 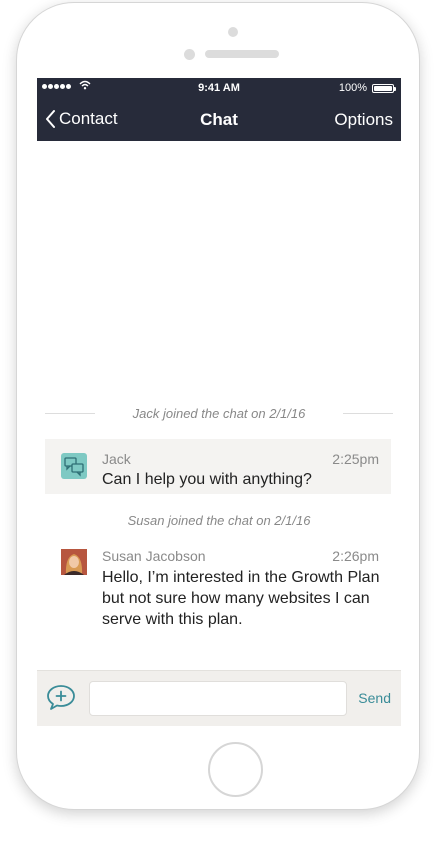 I want to click on send-button: Send, so click(x=374, y=698).